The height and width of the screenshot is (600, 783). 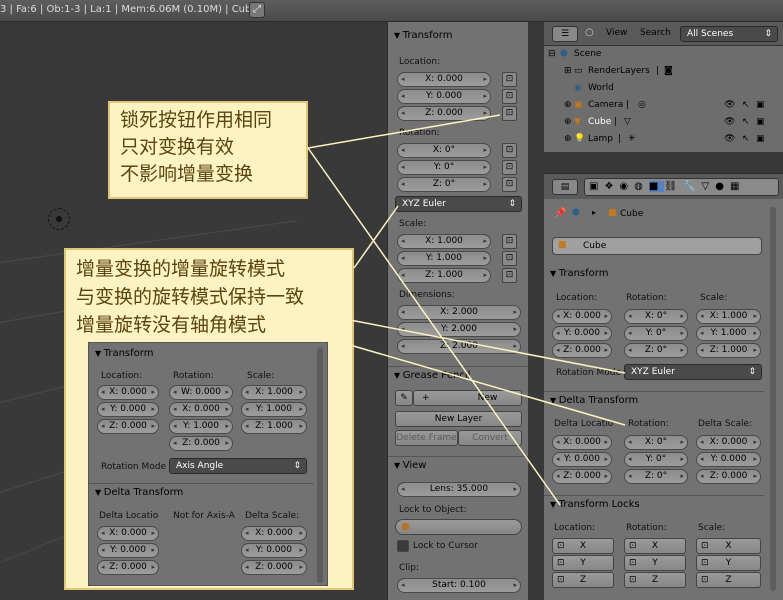 What do you see at coordinates (467, 398) in the screenshot?
I see `grease-new-button: + New` at bounding box center [467, 398].